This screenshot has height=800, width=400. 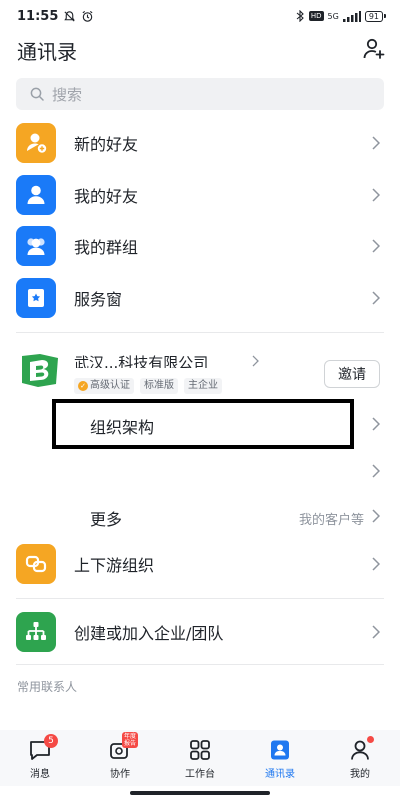 What do you see at coordinates (36, 246) in the screenshot?
I see `group-icon` at bounding box center [36, 246].